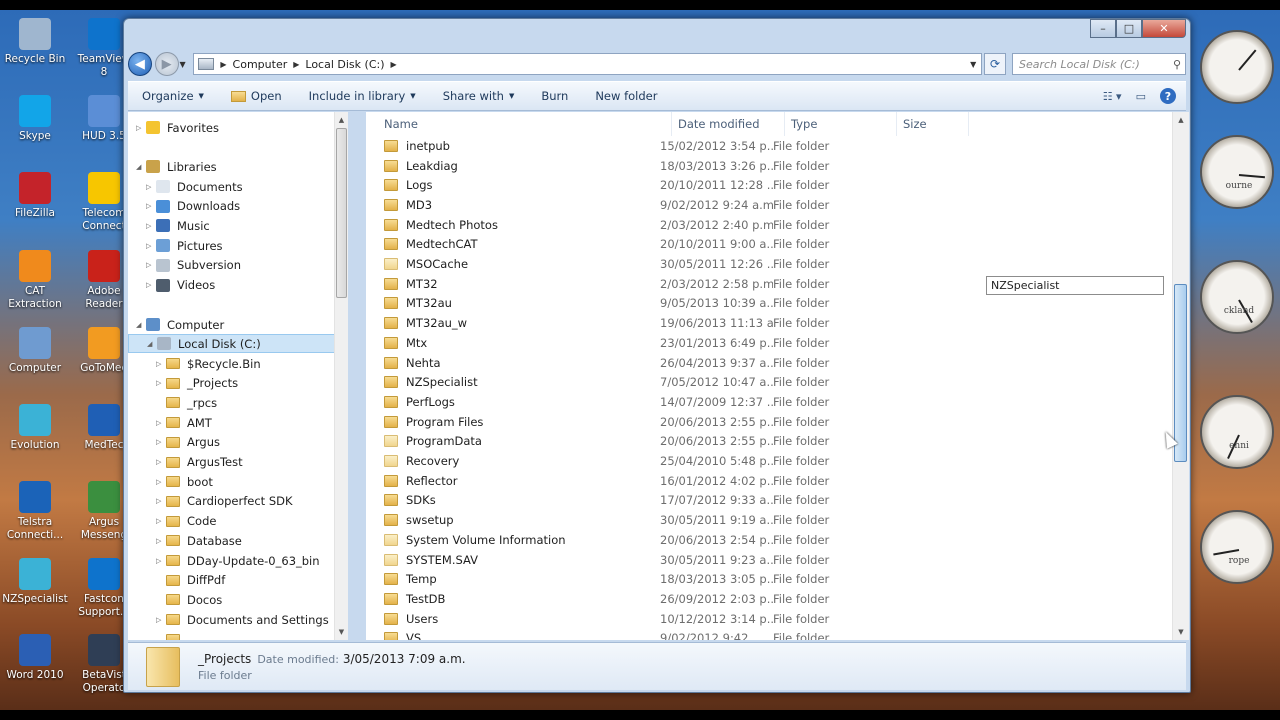  I want to click on include-in-library-button: Include in library ▼, so click(362, 96).